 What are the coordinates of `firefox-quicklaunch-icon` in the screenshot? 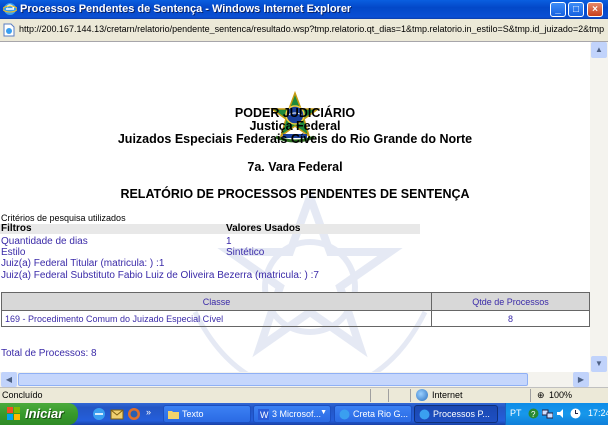 It's located at (134, 414).